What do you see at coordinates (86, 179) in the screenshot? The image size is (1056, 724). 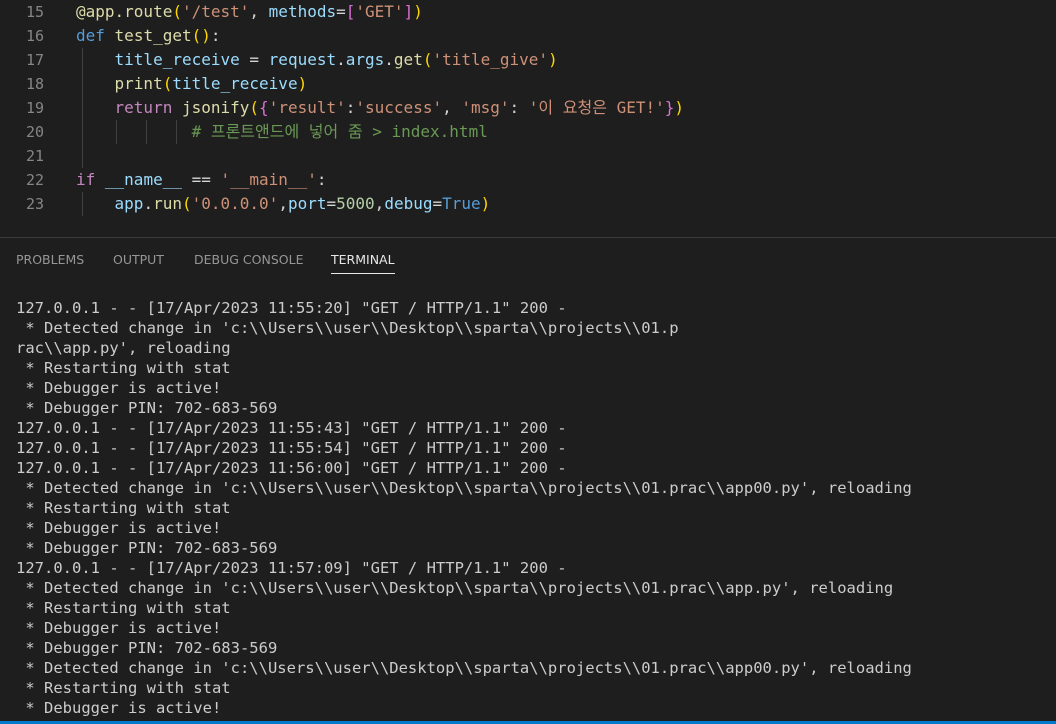 I see `code-token: if` at bounding box center [86, 179].